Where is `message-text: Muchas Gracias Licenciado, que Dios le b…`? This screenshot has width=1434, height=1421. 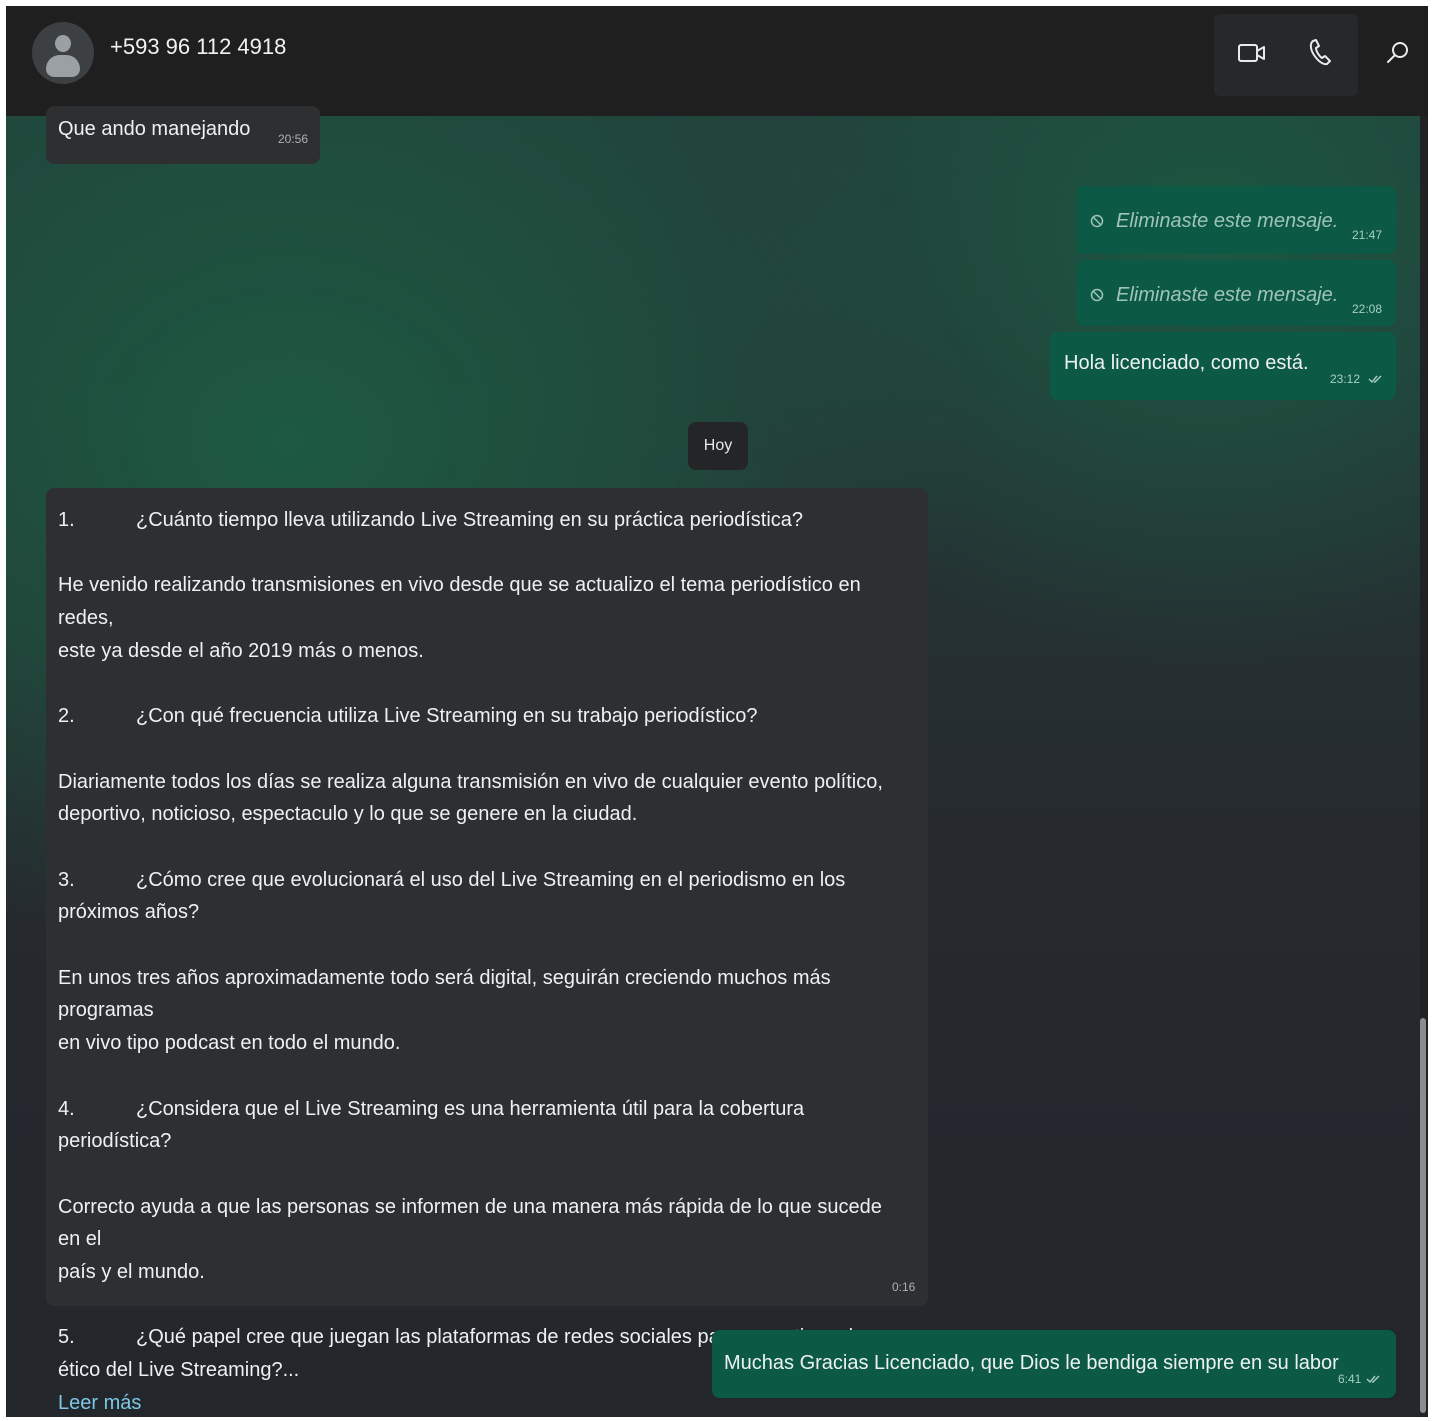
message-text: Muchas Gracias Licenciado, que Dios le b… is located at coordinates (1031, 1363).